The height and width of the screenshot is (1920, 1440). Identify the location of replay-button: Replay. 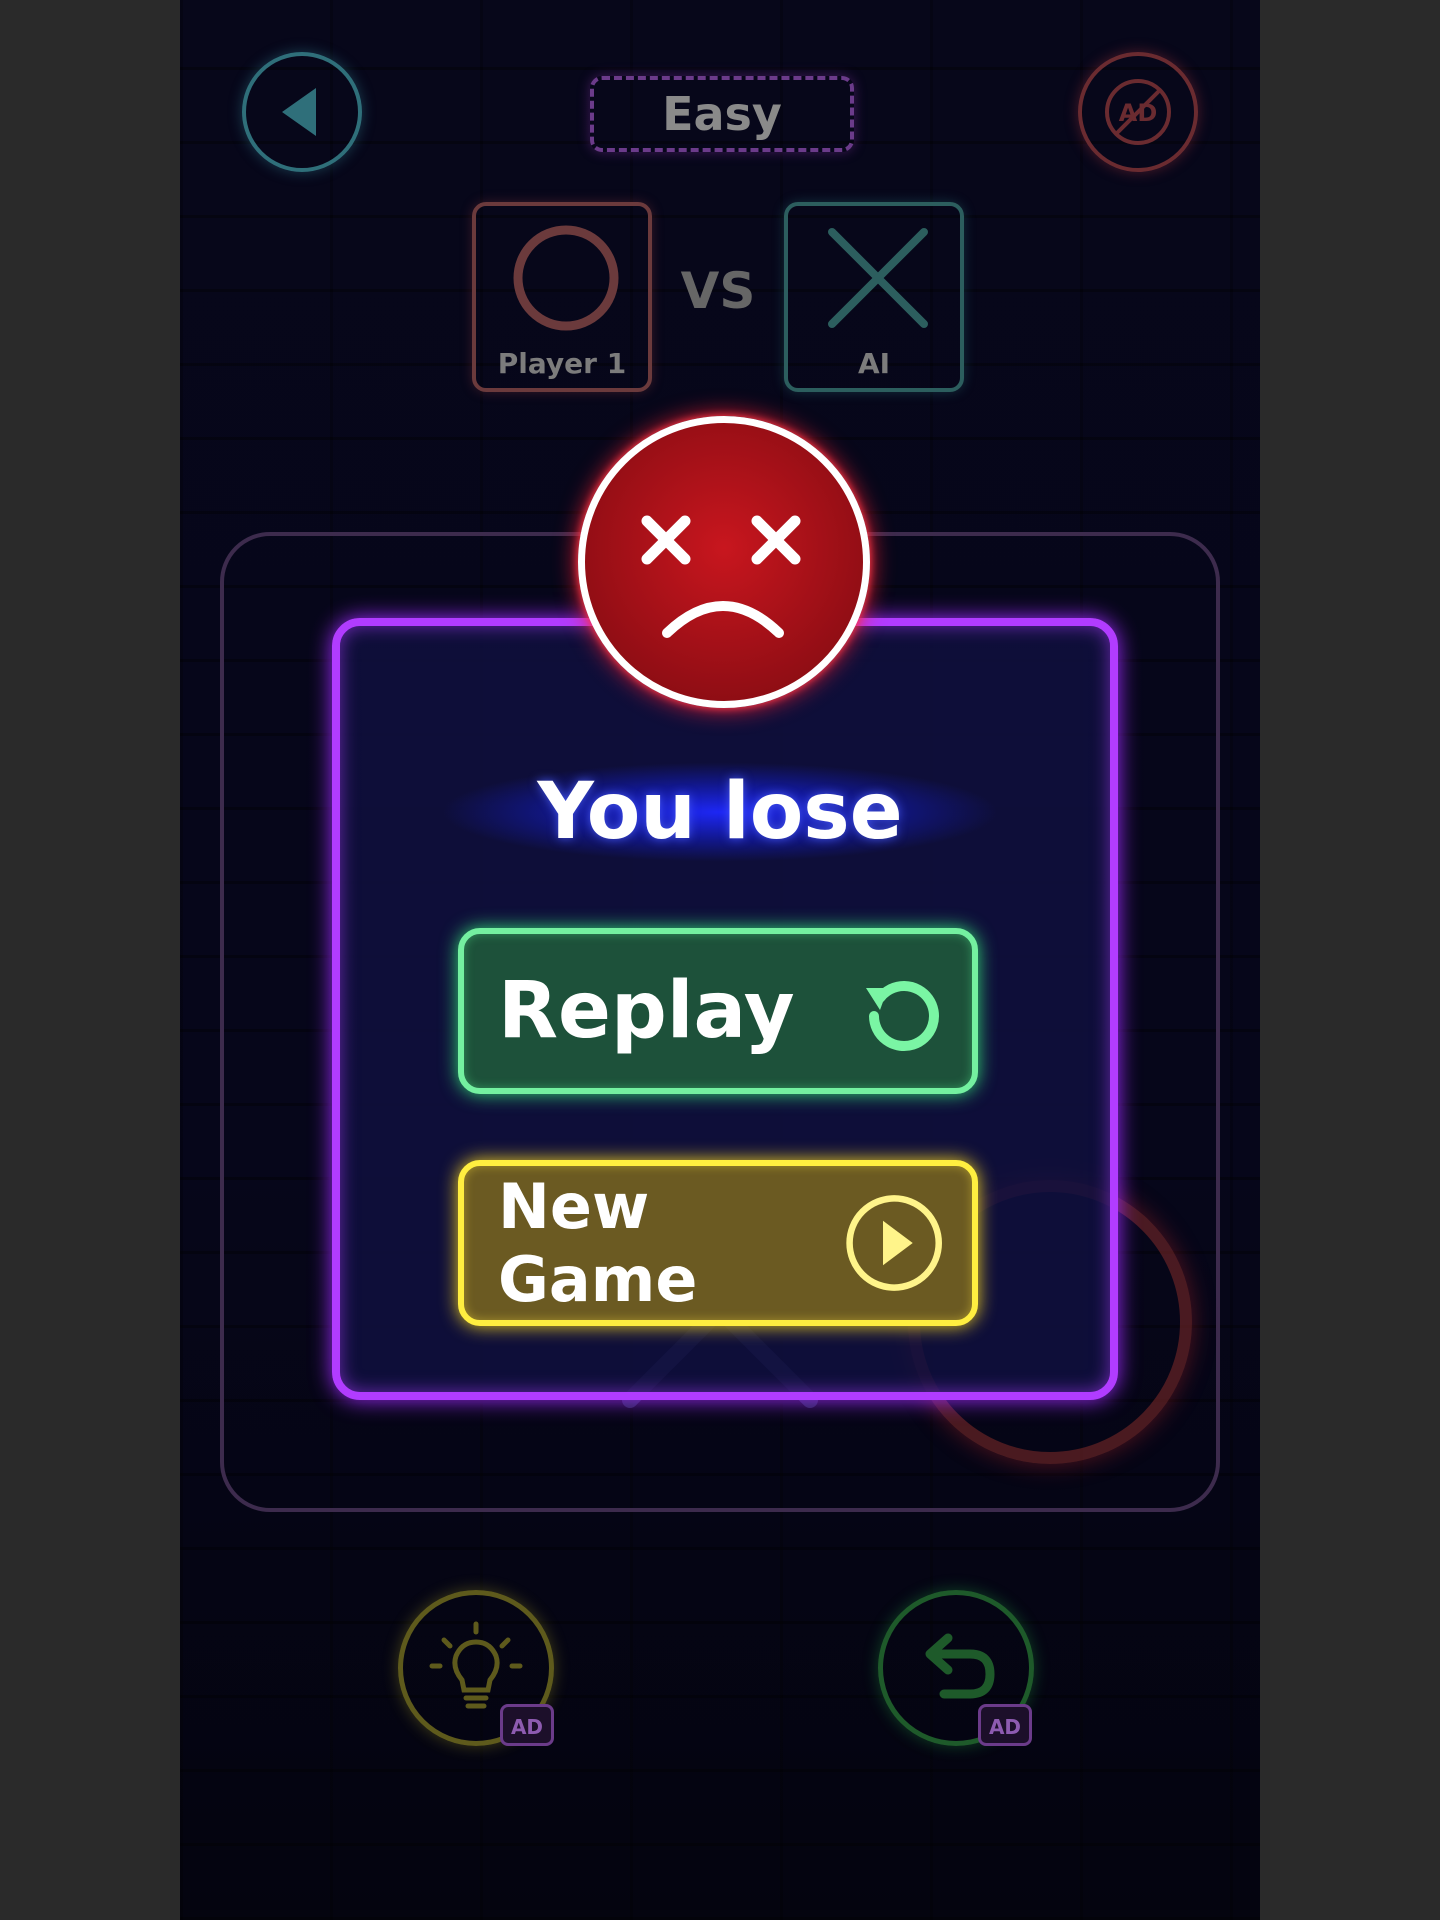
(718, 1011).